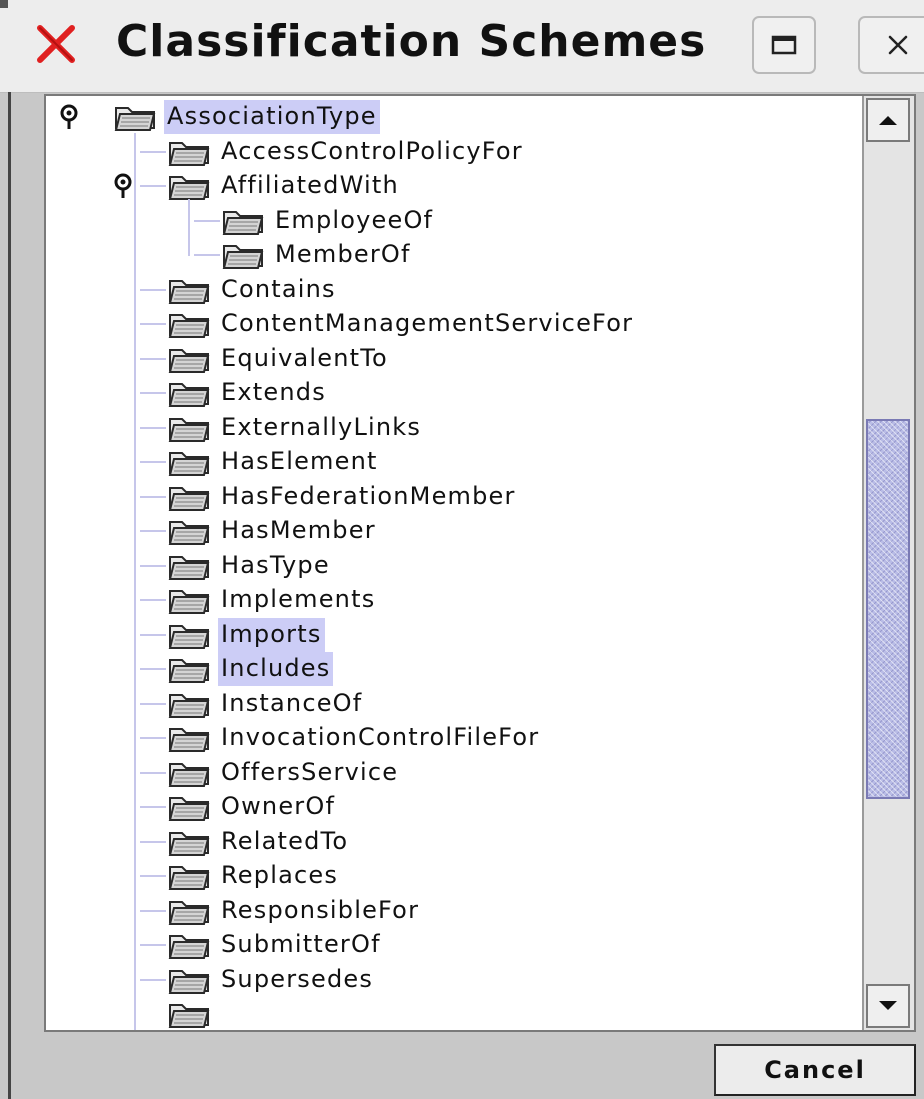 The height and width of the screenshot is (1099, 924). I want to click on tree-root-node: AssociationType, so click(220, 117).